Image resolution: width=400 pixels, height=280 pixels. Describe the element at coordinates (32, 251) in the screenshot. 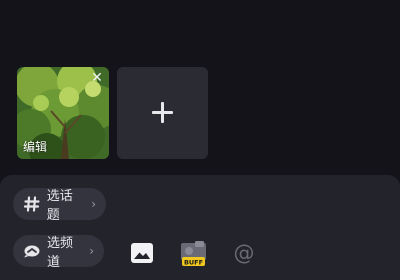

I see `channel-icon` at that location.